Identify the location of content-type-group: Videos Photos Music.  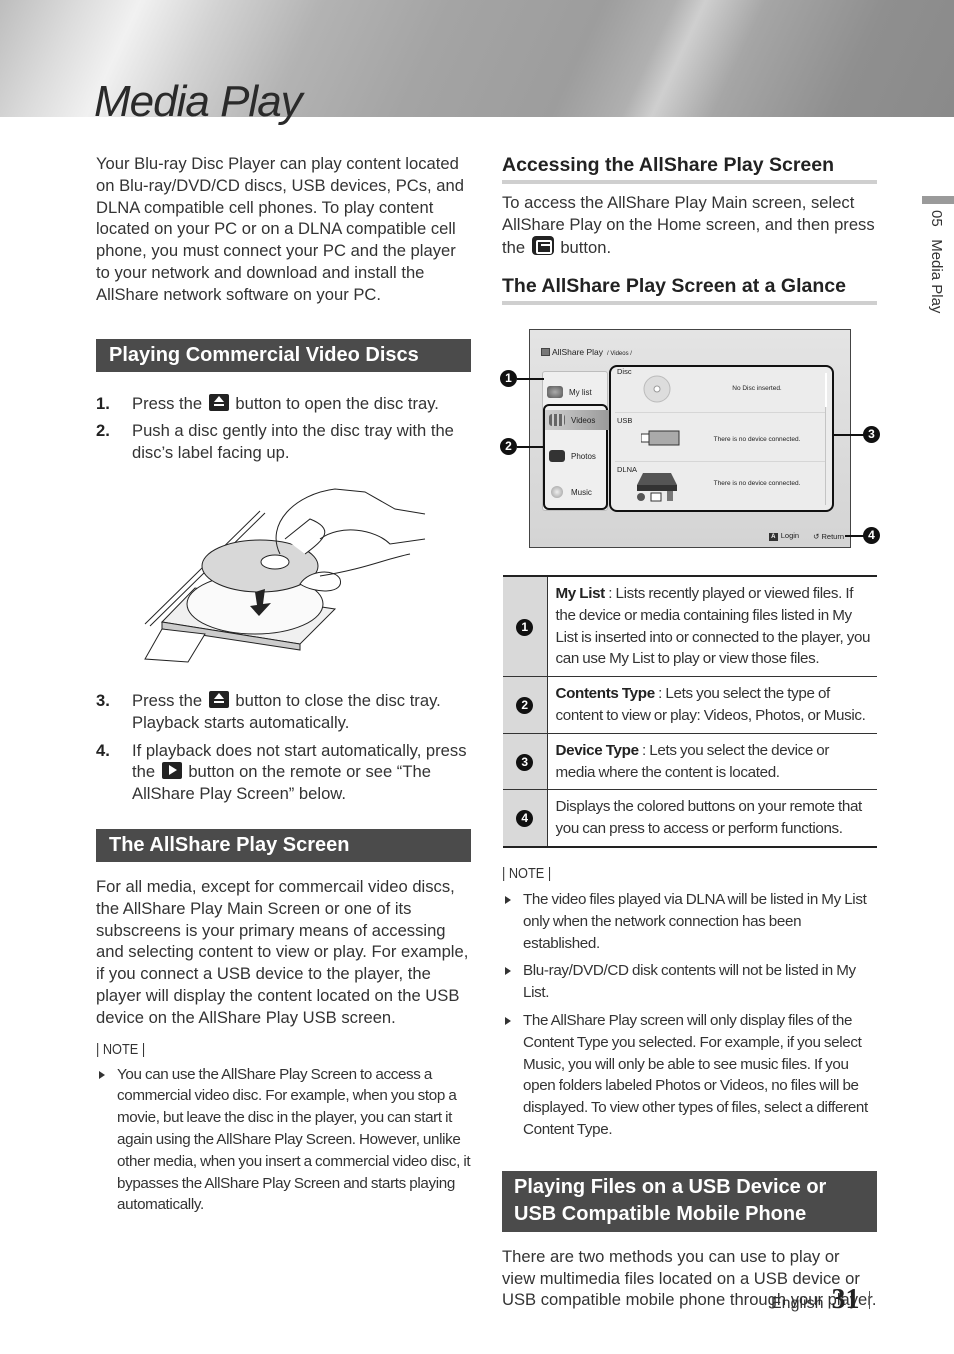
(576, 457).